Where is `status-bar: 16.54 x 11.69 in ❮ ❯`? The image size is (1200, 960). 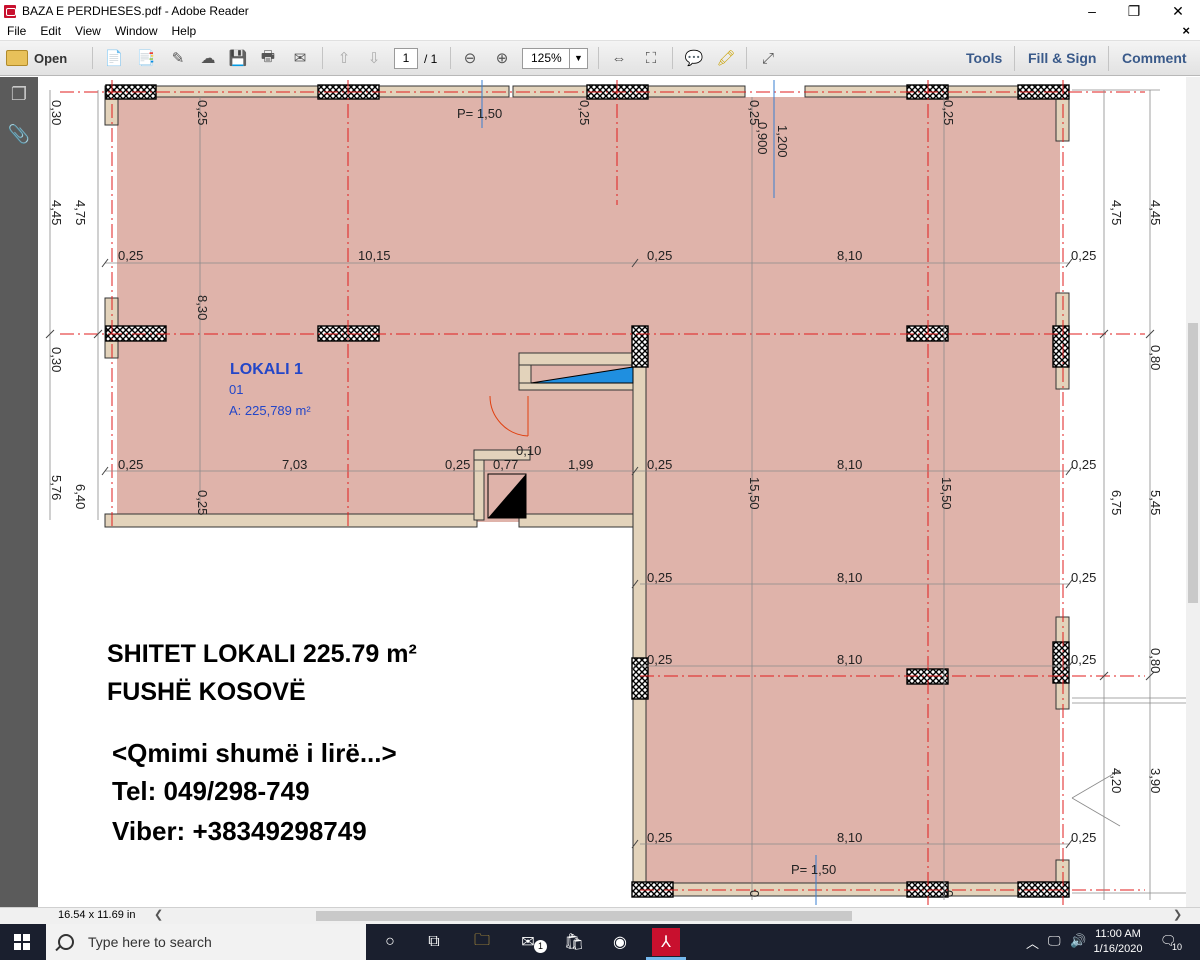 status-bar: 16.54 x 11.69 in ❮ ❯ is located at coordinates (600, 915).